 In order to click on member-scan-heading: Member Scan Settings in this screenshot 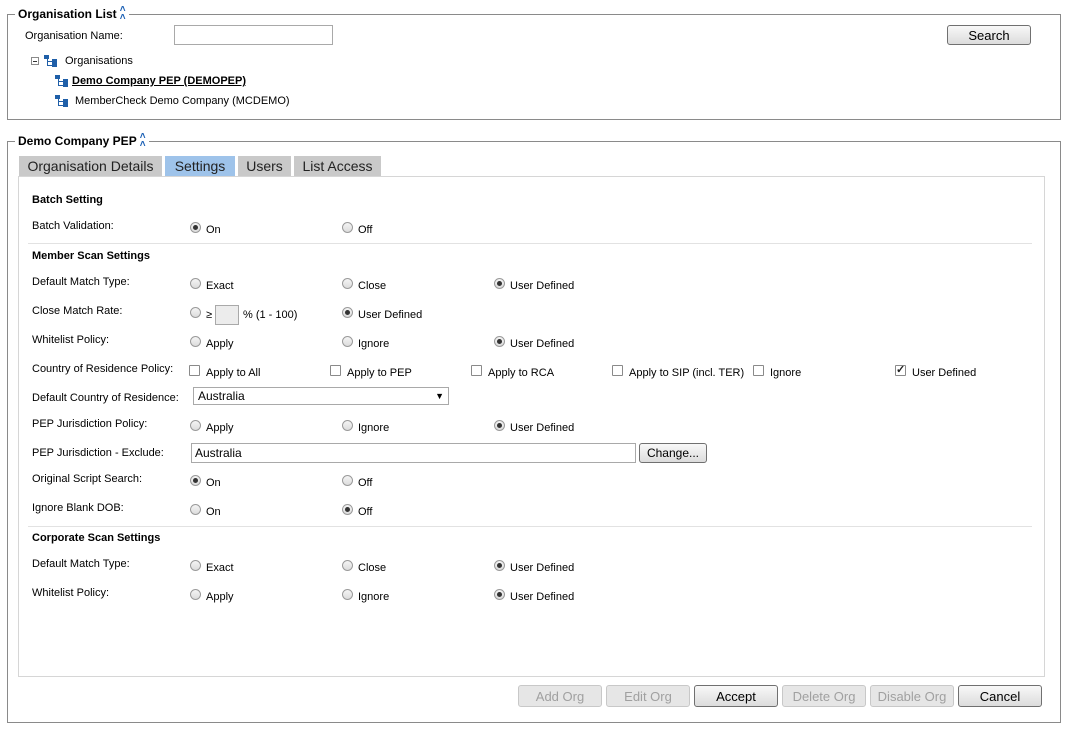, I will do `click(91, 256)`.